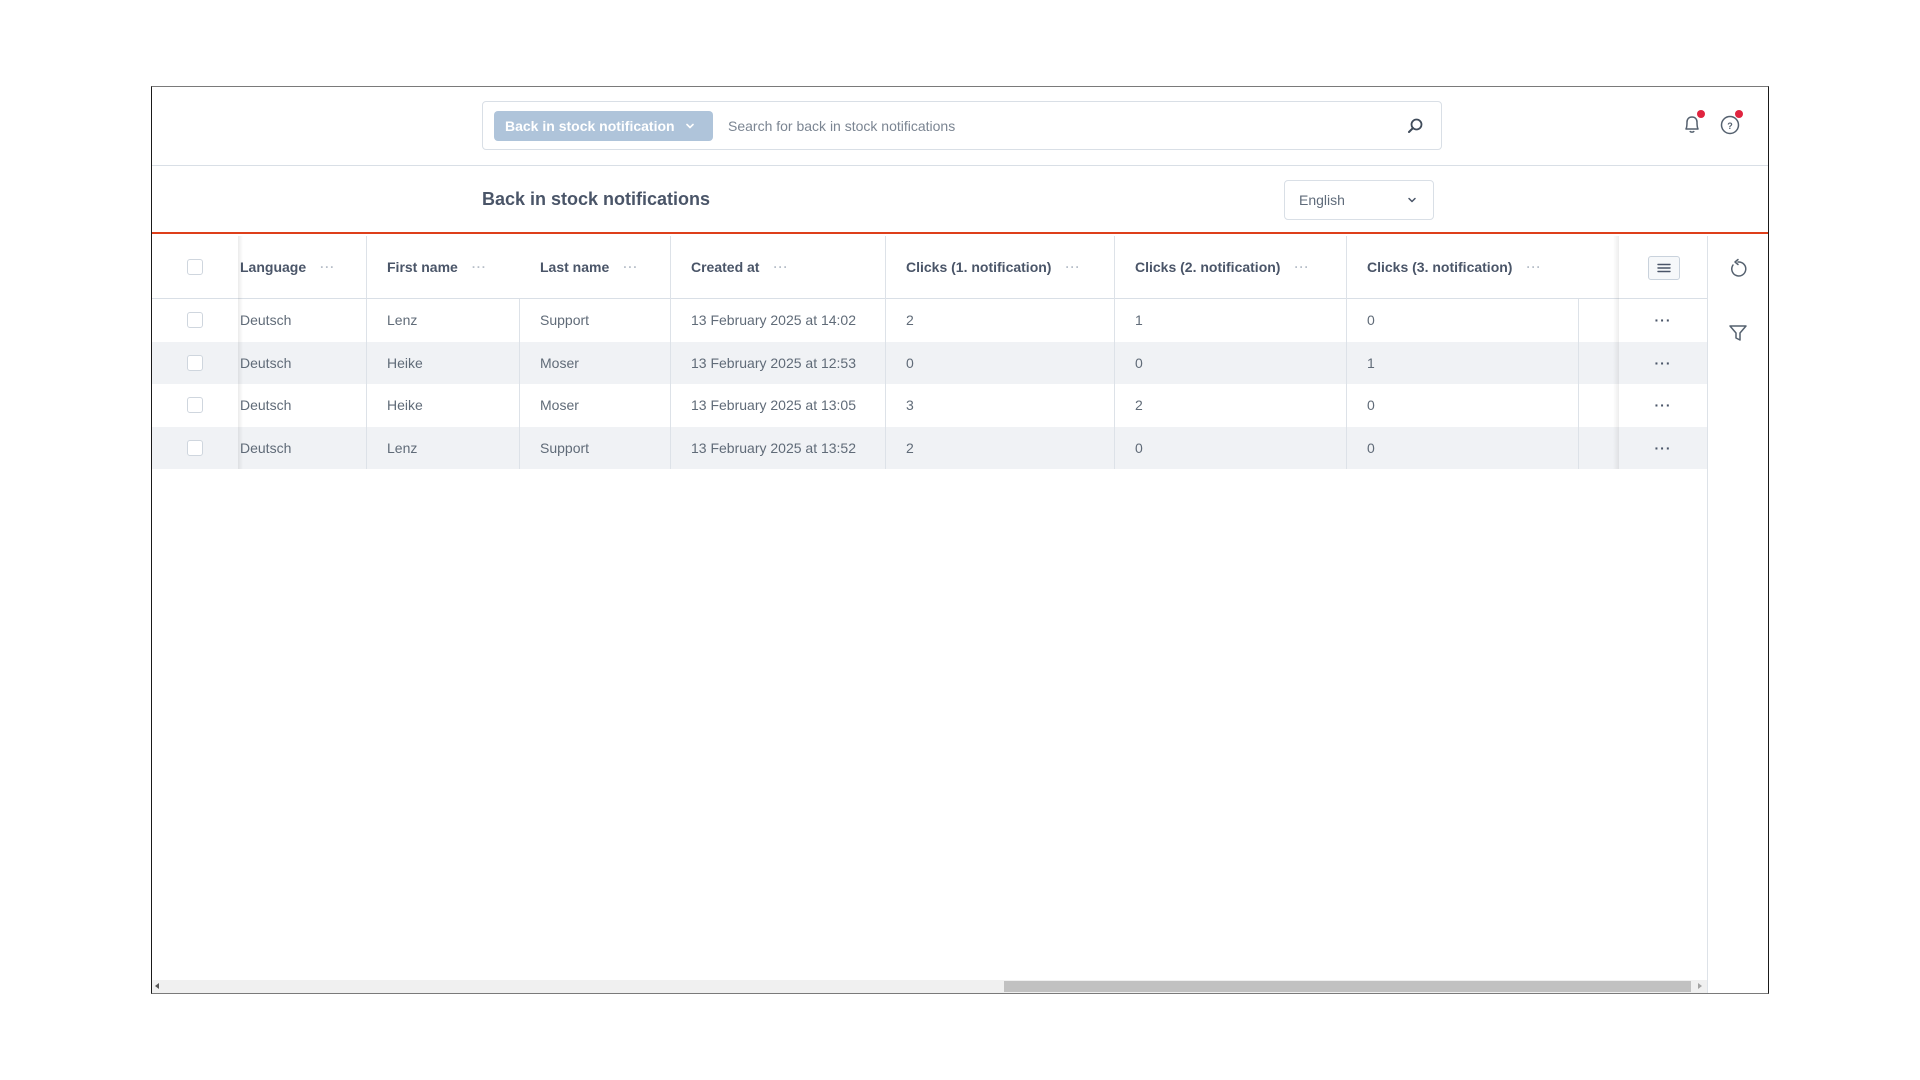 Image resolution: width=1920 pixels, height=1080 pixels. Describe the element at coordinates (1347, 986) in the screenshot. I see `scrollbar-thumb` at that location.